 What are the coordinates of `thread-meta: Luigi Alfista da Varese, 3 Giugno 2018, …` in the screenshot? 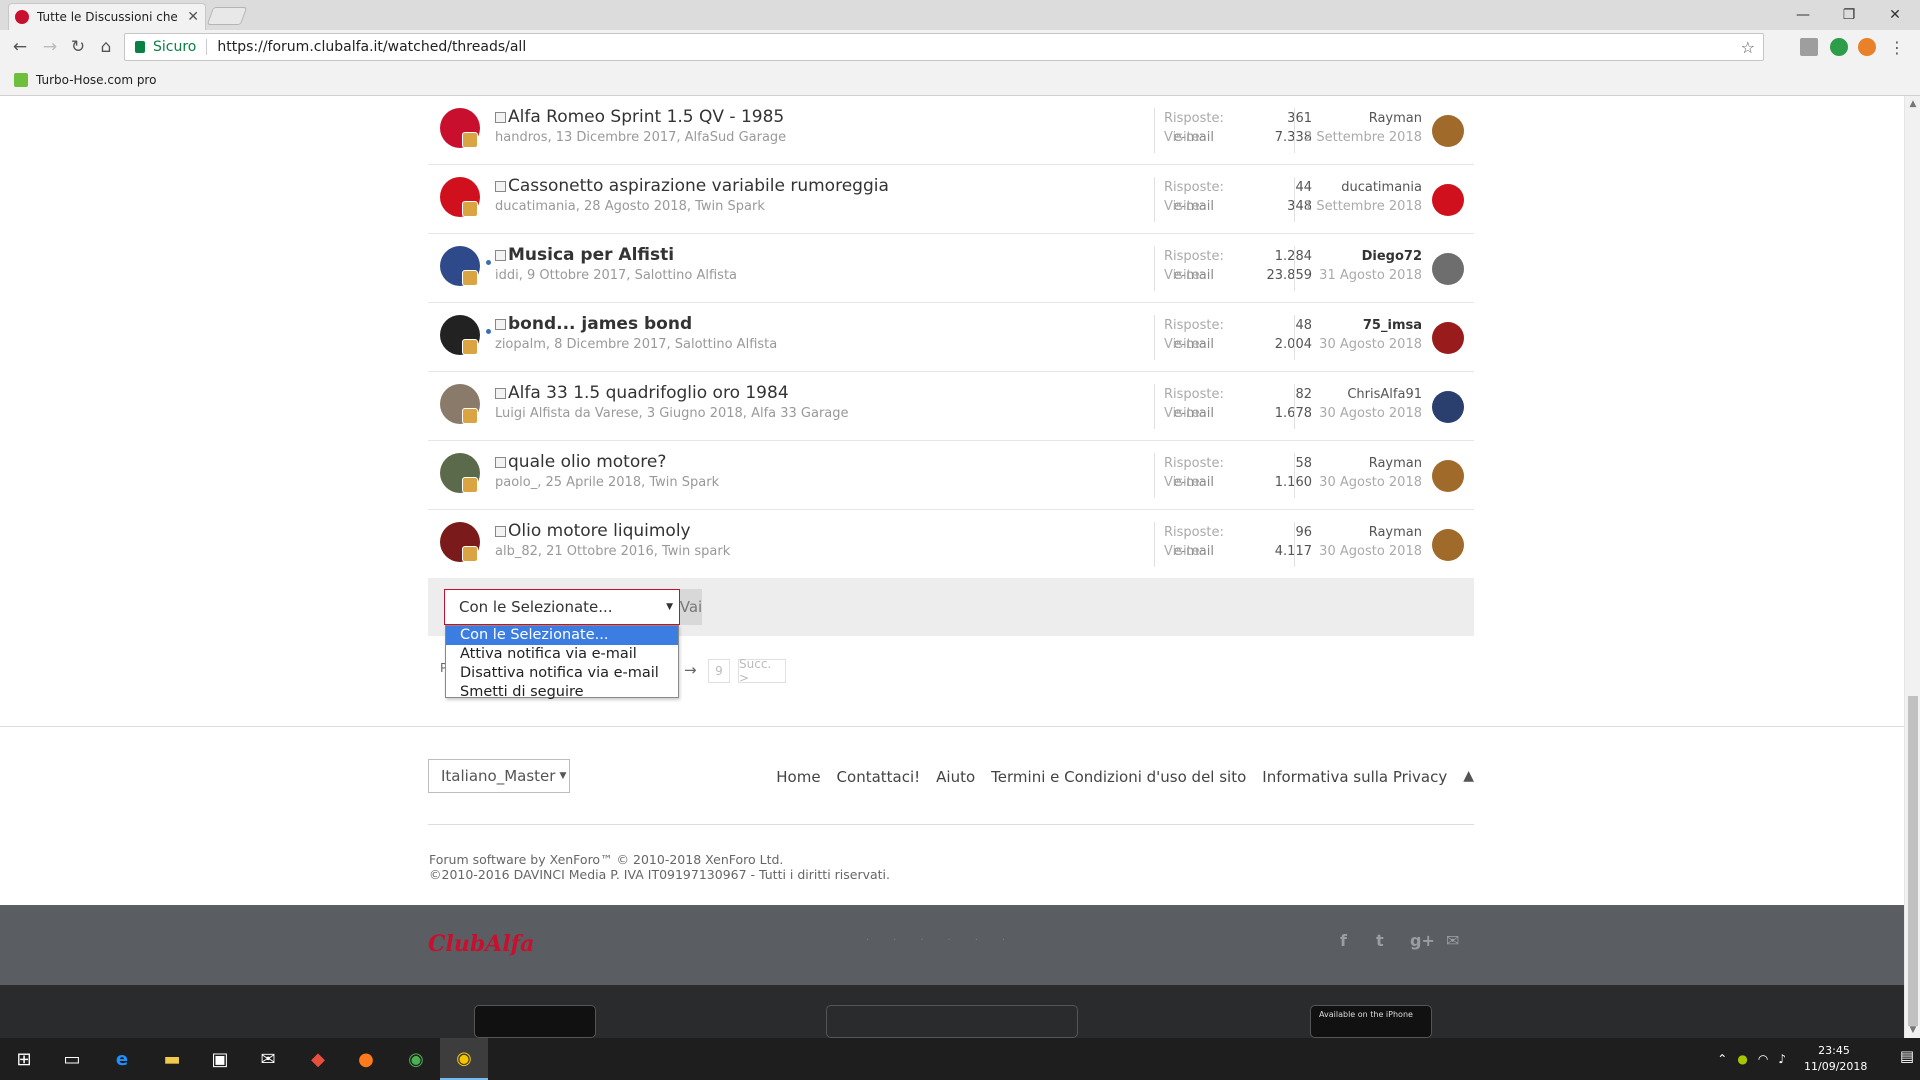 It's located at (672, 413).